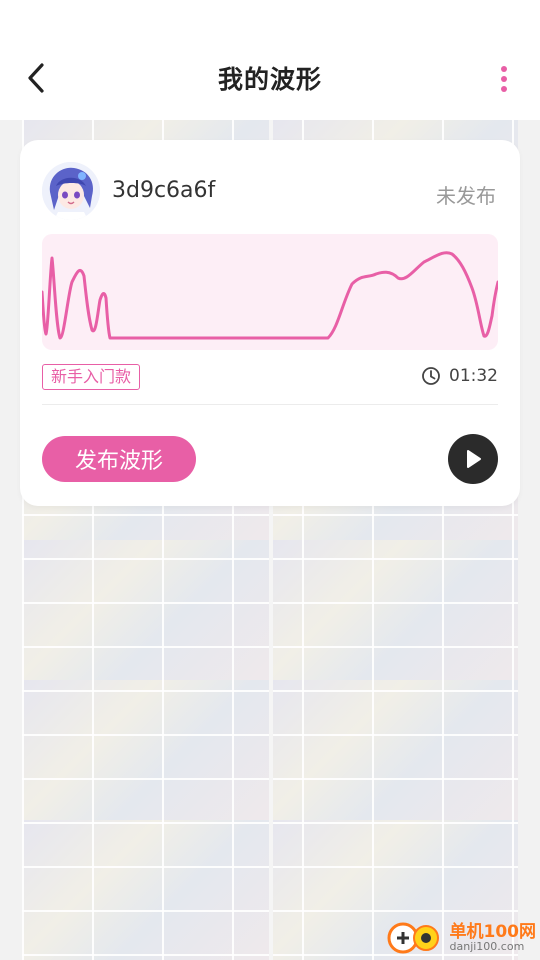 The width and height of the screenshot is (540, 960). I want to click on page-title: 我的波形, so click(269, 79).